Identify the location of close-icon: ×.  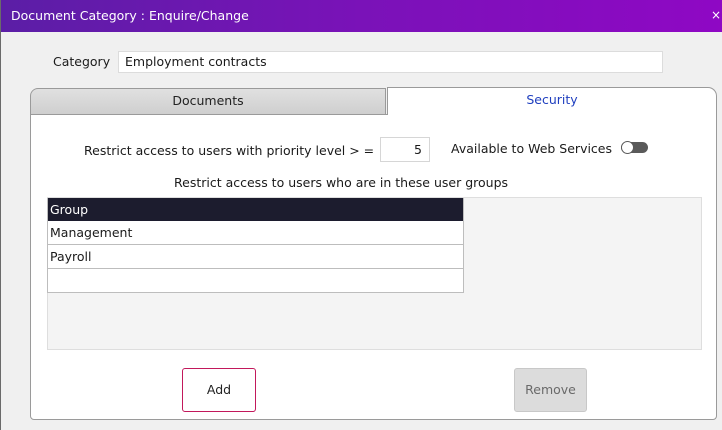
(716, 15).